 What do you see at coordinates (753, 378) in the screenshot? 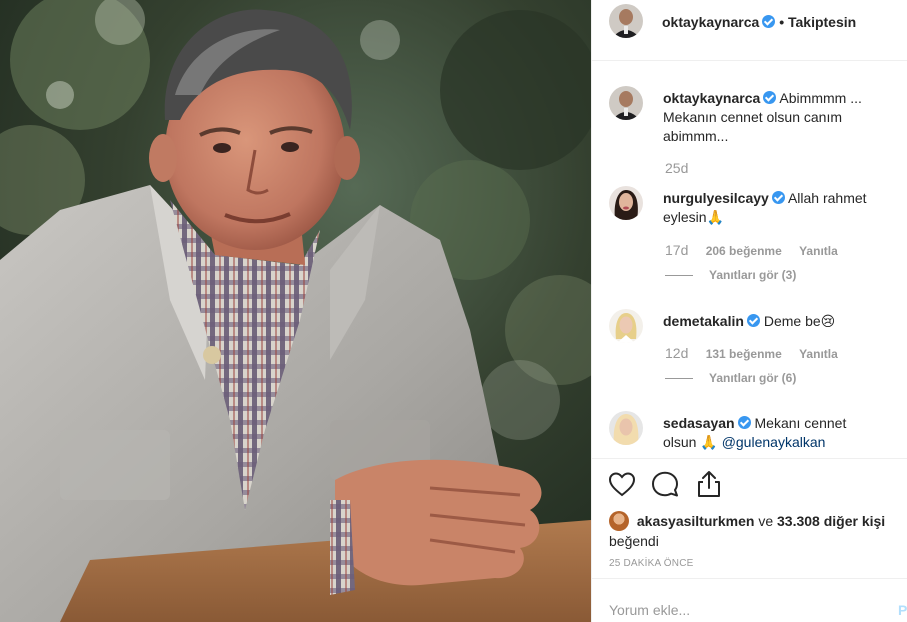
I see `view-replies-label: Yanıtları gör (6)` at bounding box center [753, 378].